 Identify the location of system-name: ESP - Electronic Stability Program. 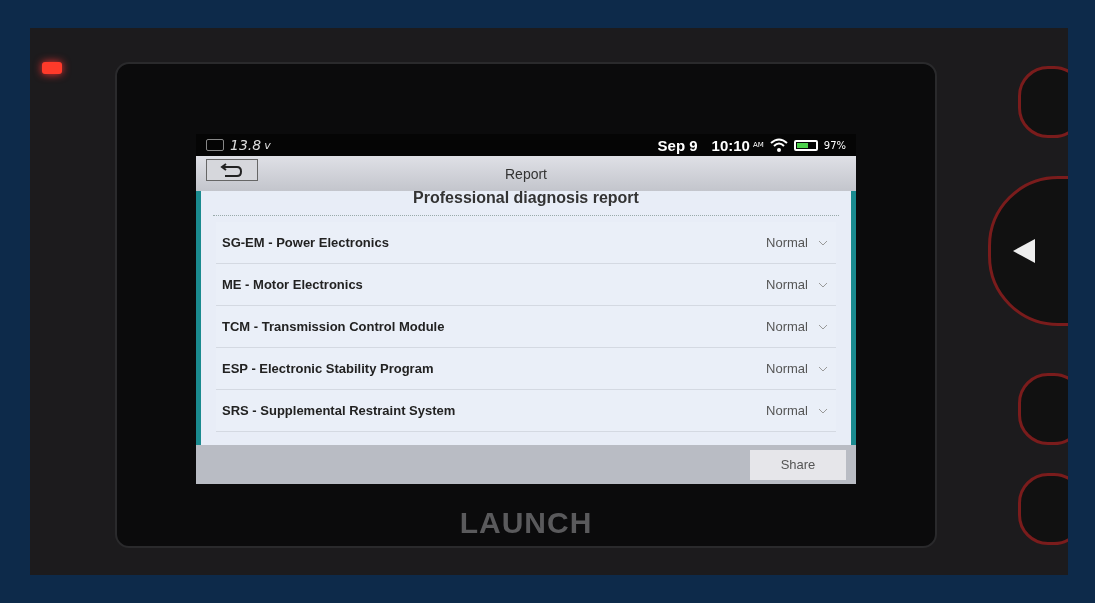
(328, 368).